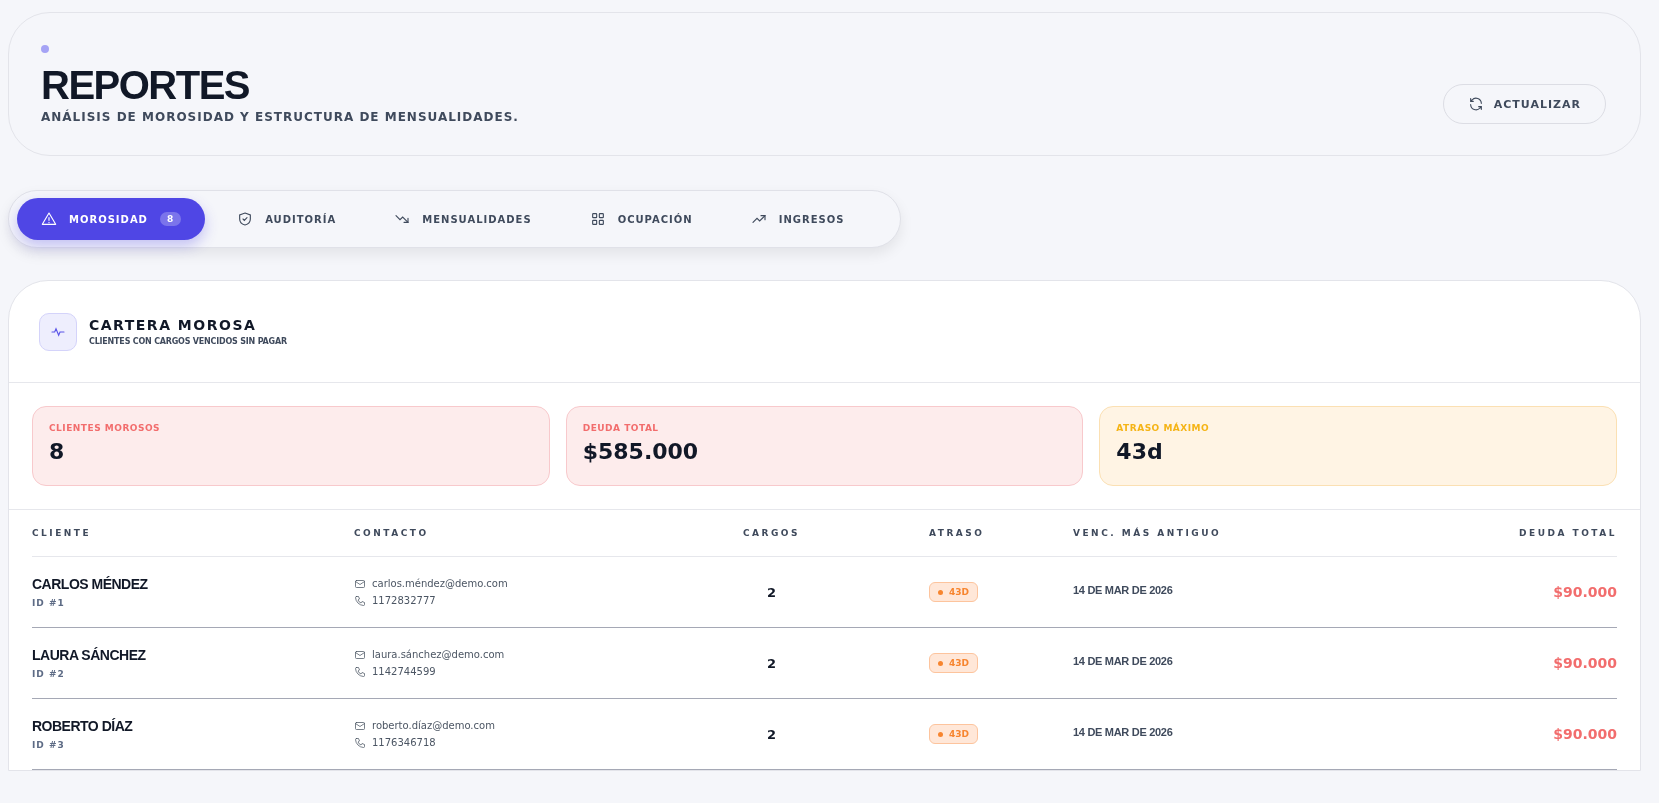 The width and height of the screenshot is (1659, 803). What do you see at coordinates (82, 726) in the screenshot?
I see `client-name: ROBERTO DÍAZ` at bounding box center [82, 726].